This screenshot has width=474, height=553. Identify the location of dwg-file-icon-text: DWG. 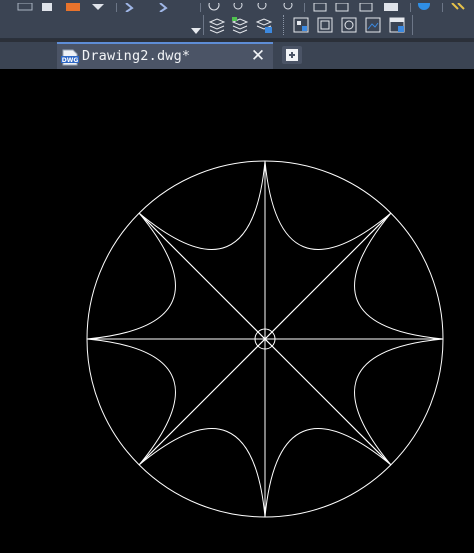
(70, 60).